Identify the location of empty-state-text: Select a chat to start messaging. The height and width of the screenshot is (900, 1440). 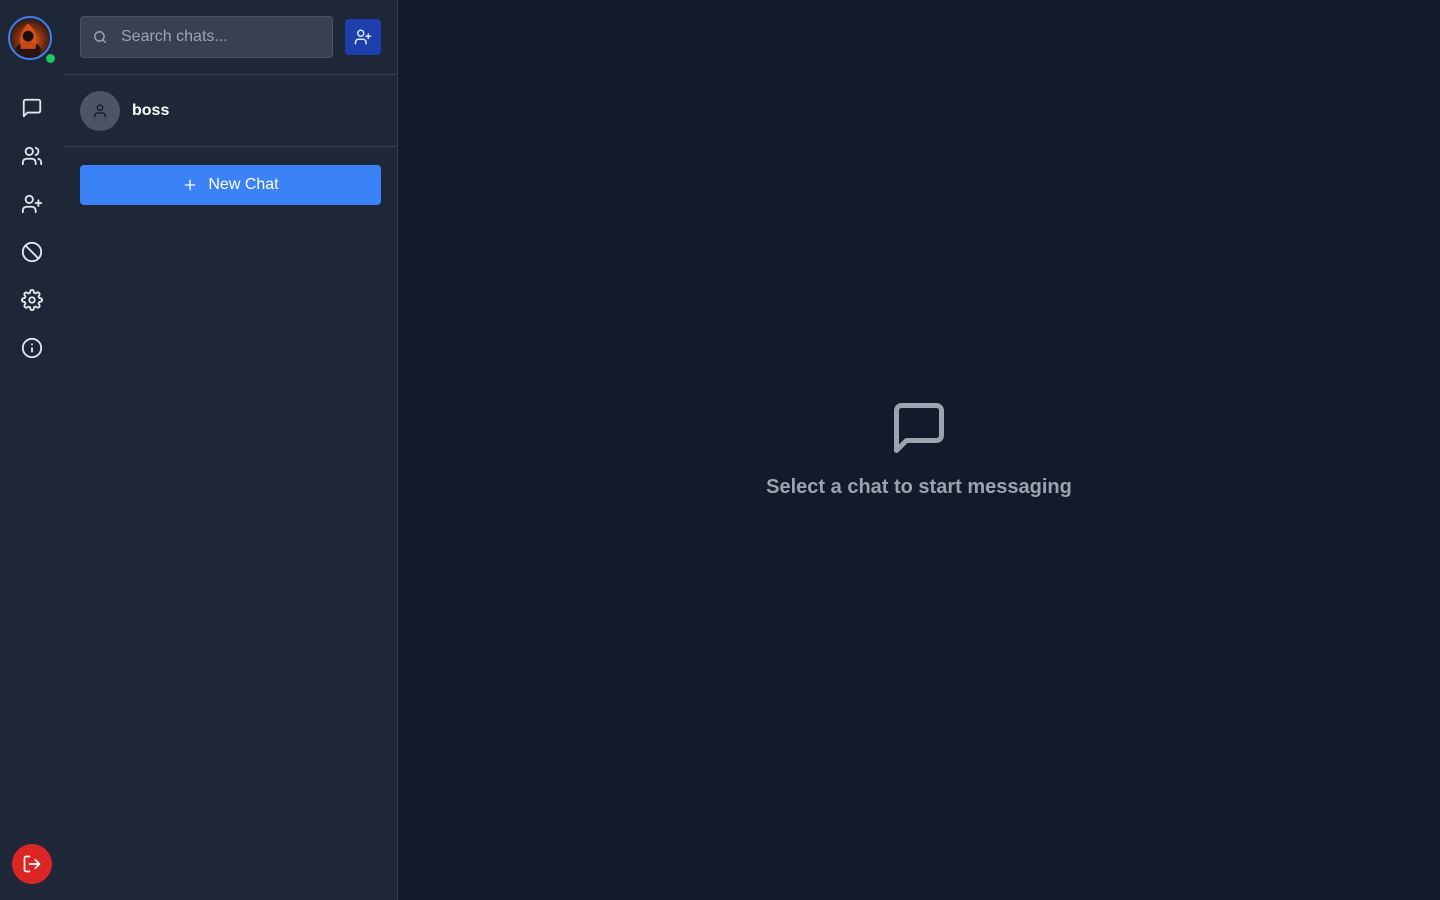
(919, 487).